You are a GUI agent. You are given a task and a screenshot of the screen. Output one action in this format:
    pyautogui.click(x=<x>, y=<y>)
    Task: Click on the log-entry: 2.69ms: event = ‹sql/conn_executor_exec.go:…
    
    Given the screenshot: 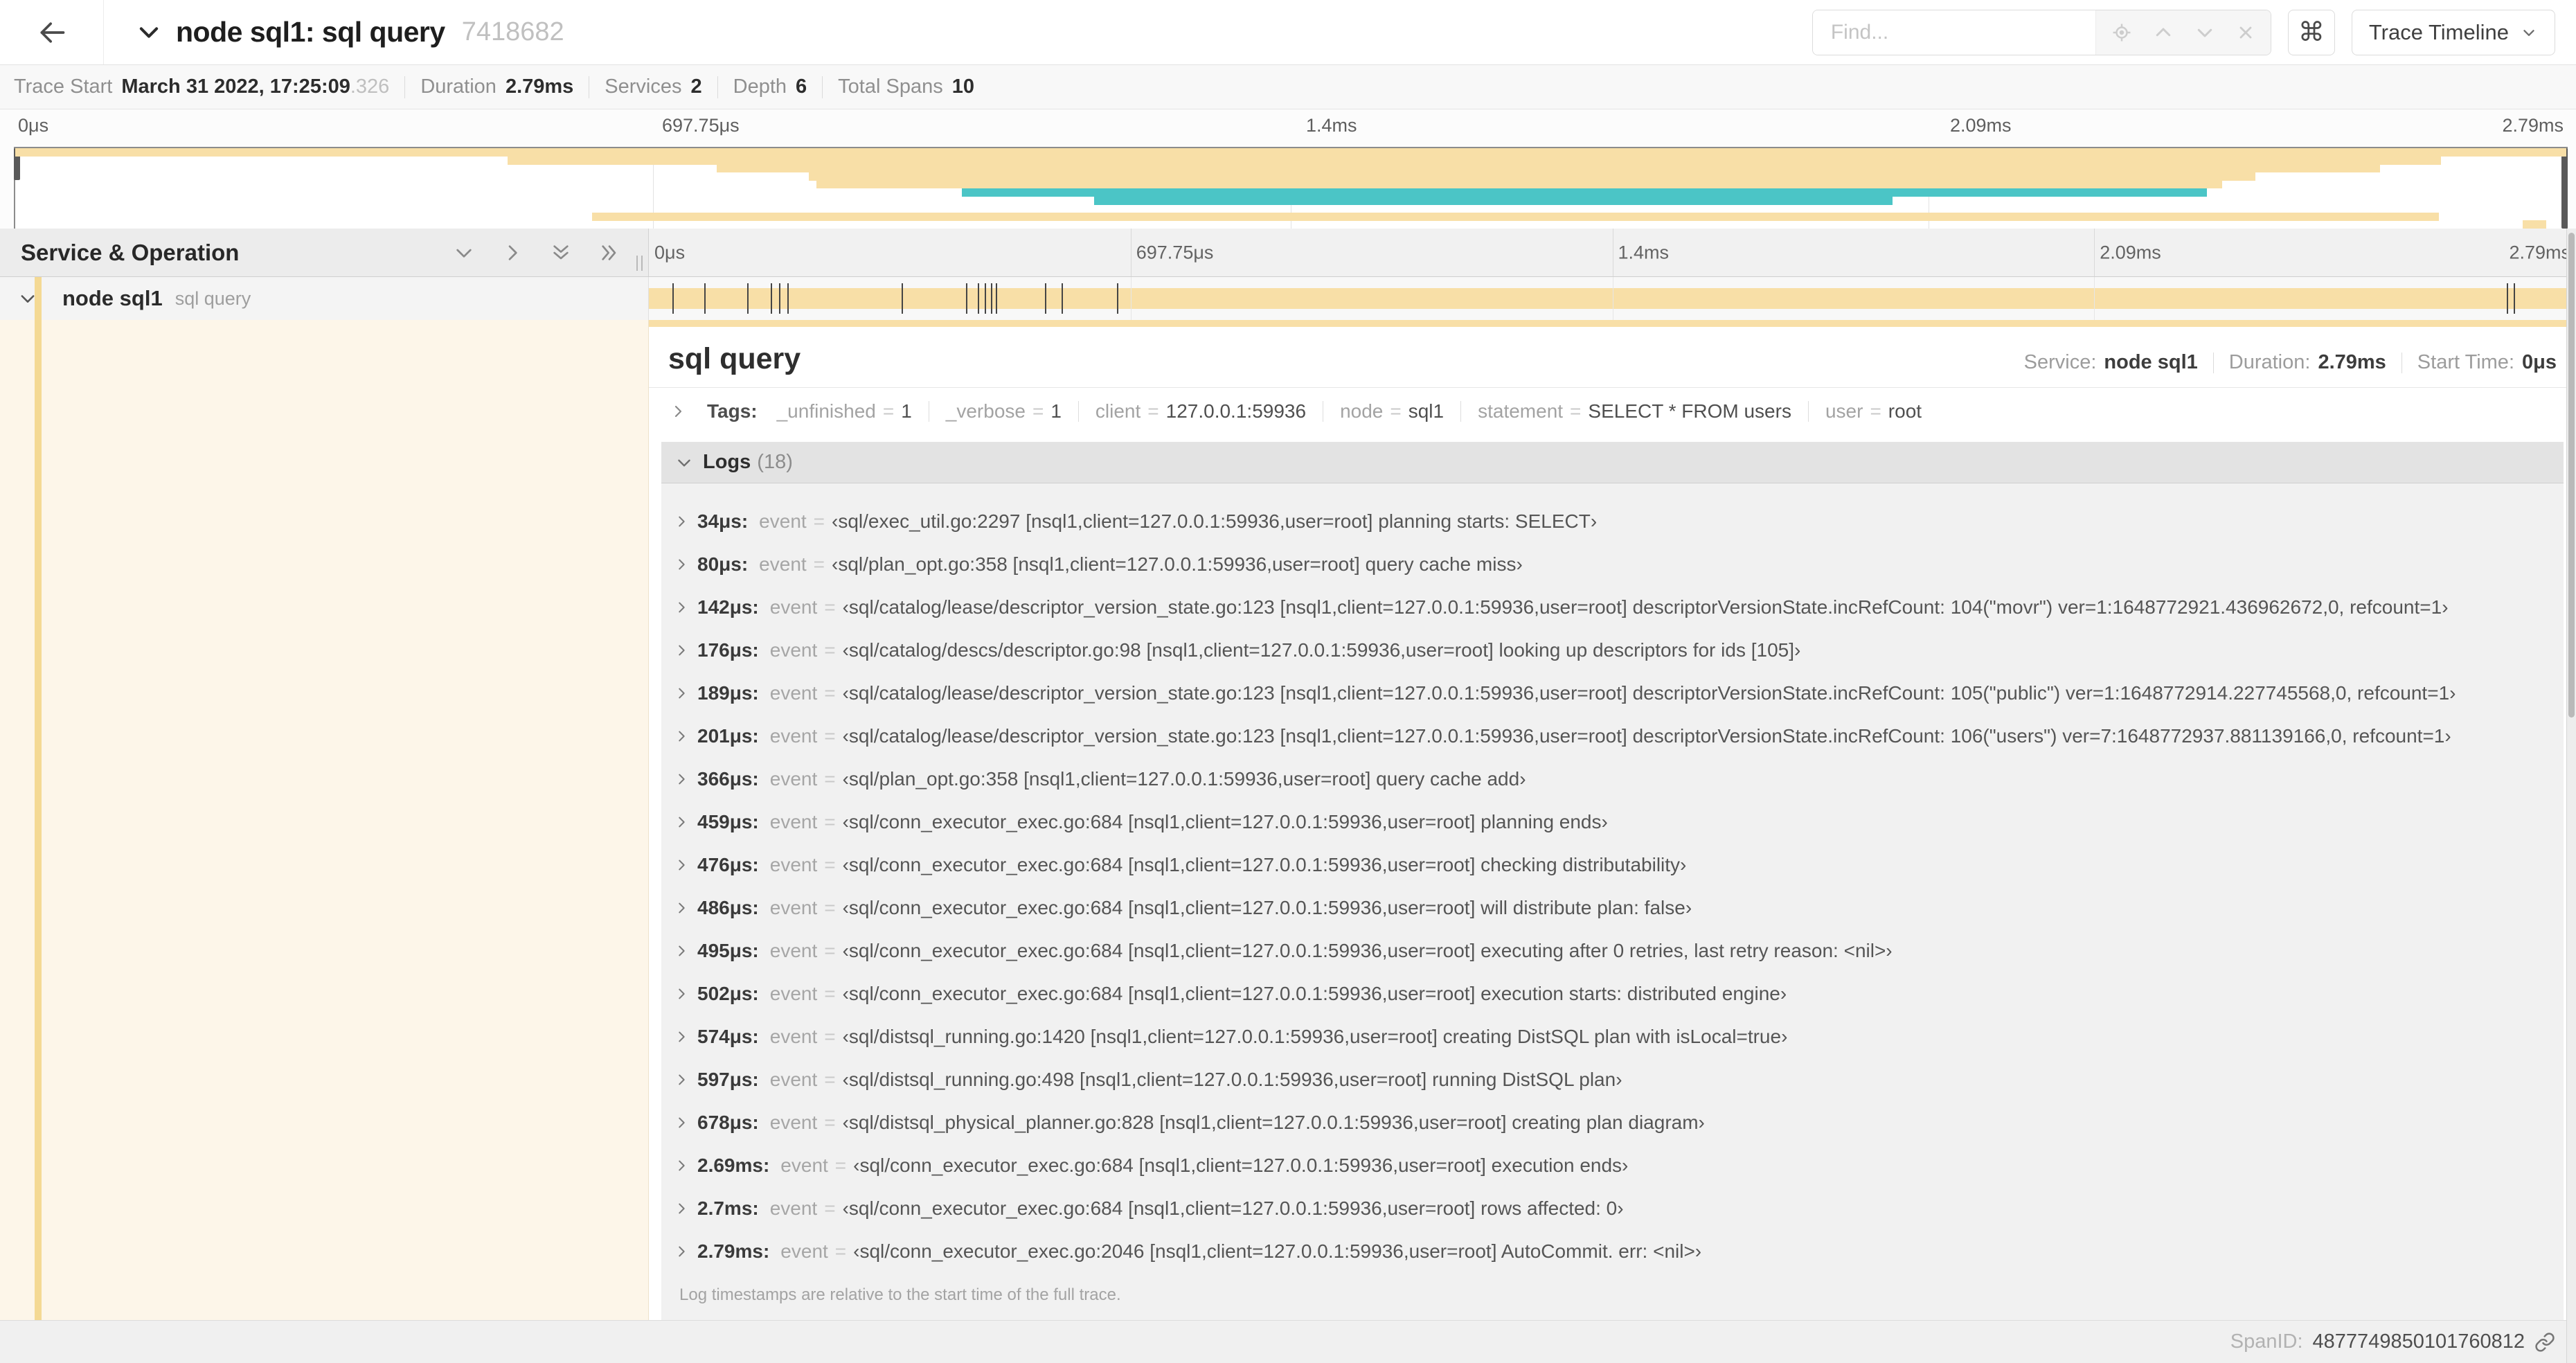 What is the action you would take?
    pyautogui.click(x=1613, y=1165)
    